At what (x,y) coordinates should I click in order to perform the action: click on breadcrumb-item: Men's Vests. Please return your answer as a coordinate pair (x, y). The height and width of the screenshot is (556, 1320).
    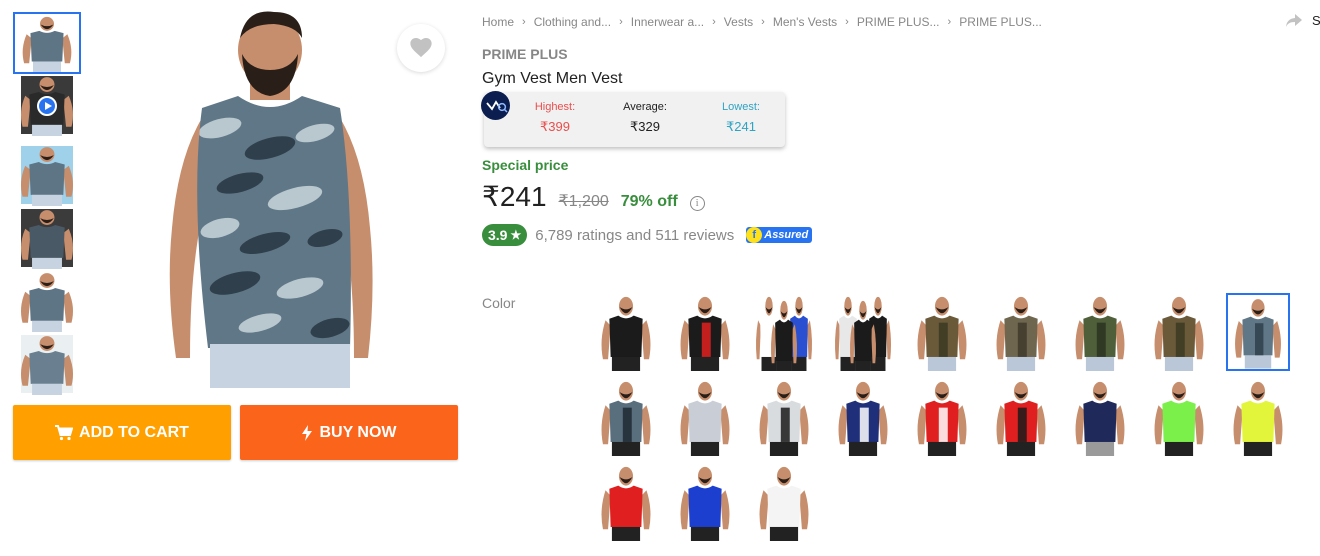
    Looking at the image, I should click on (805, 22).